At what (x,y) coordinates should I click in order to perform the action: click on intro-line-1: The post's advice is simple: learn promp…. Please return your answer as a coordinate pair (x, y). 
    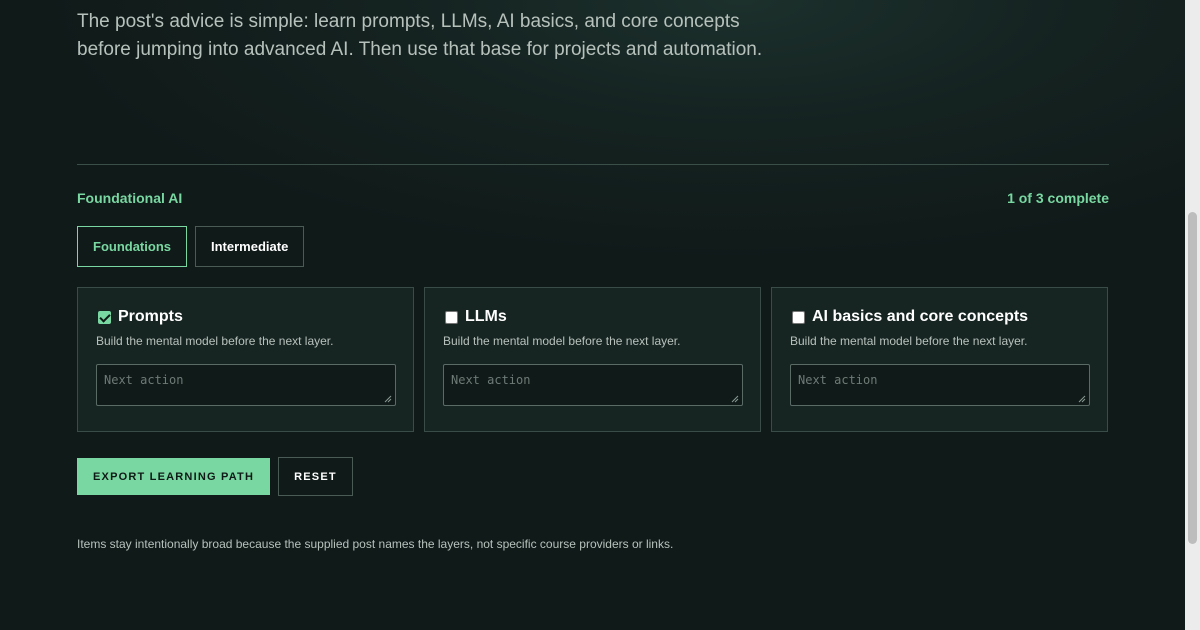
    Looking at the image, I should click on (408, 21).